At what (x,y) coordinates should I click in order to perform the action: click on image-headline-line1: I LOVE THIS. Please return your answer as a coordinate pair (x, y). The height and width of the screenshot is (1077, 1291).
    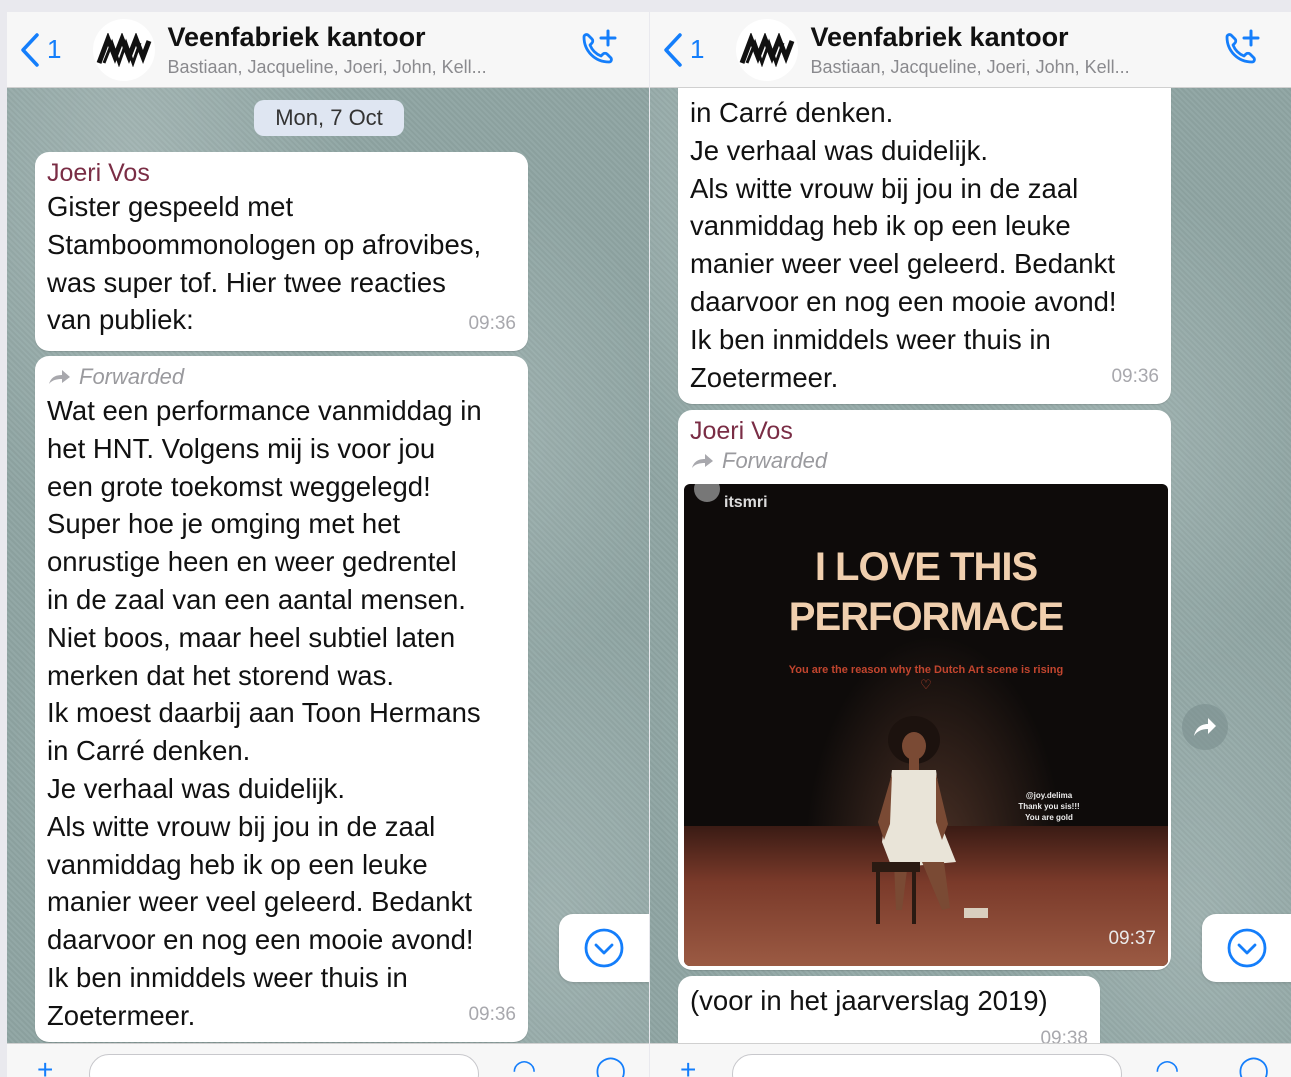
    Looking at the image, I should click on (926, 567).